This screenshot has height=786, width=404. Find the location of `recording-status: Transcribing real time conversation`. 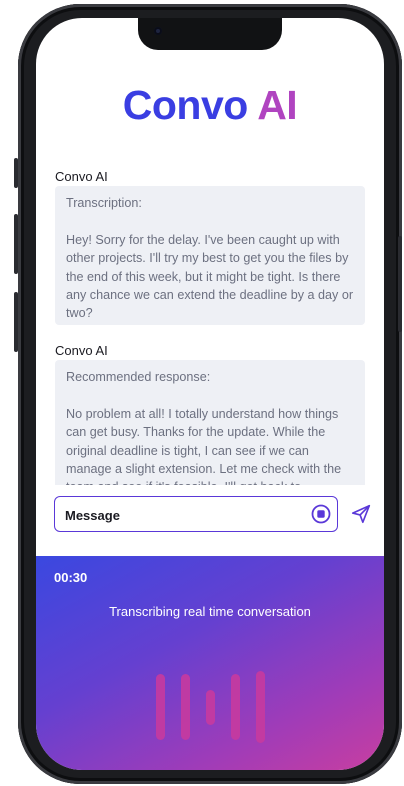

recording-status: Transcribing real time conversation is located at coordinates (210, 611).